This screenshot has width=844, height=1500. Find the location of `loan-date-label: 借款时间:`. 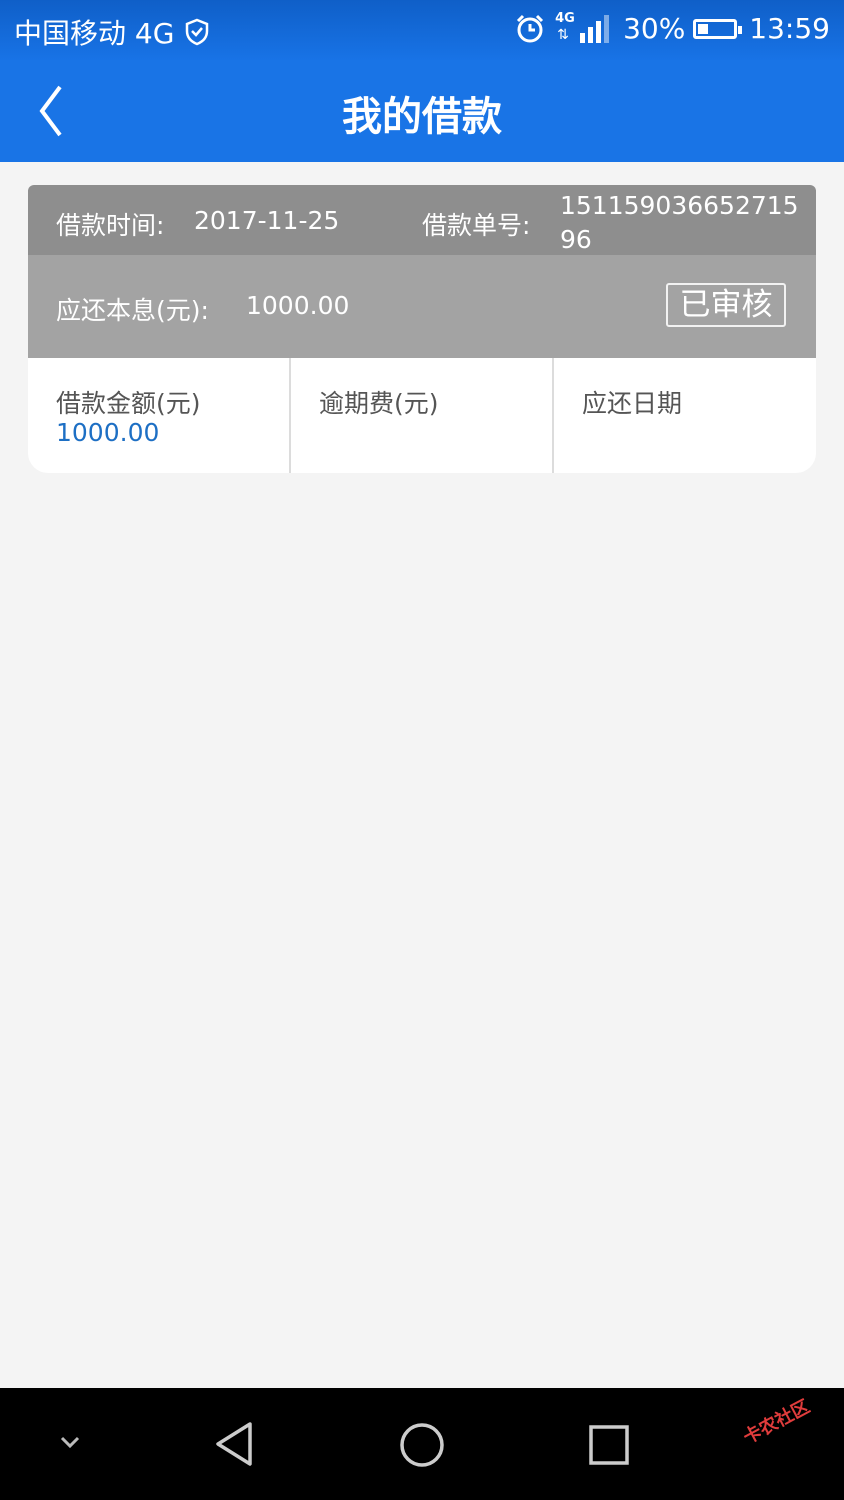

loan-date-label: 借款时间: is located at coordinates (110, 225).